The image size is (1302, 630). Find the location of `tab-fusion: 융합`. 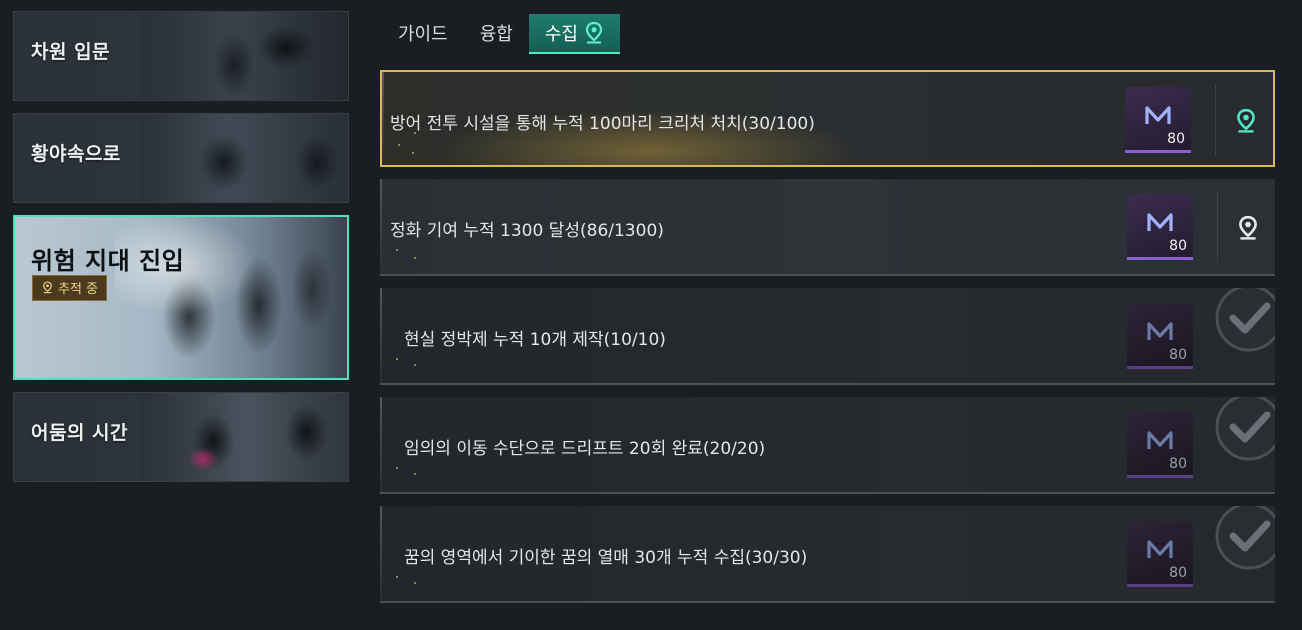

tab-fusion: 융합 is located at coordinates (496, 33).